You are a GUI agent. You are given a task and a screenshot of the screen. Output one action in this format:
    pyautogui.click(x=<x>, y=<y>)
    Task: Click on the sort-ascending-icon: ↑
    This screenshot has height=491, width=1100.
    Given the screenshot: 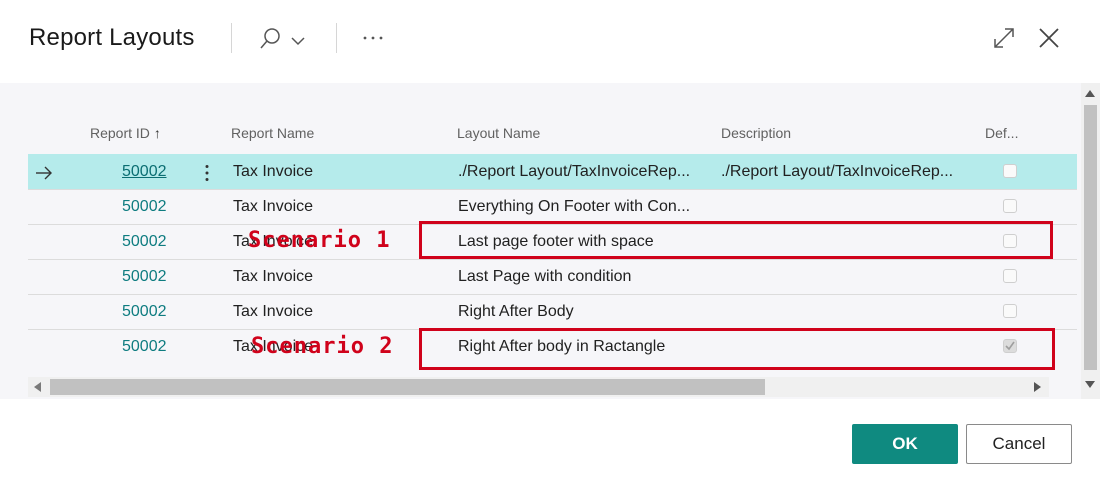 What is the action you would take?
    pyautogui.click(x=157, y=133)
    